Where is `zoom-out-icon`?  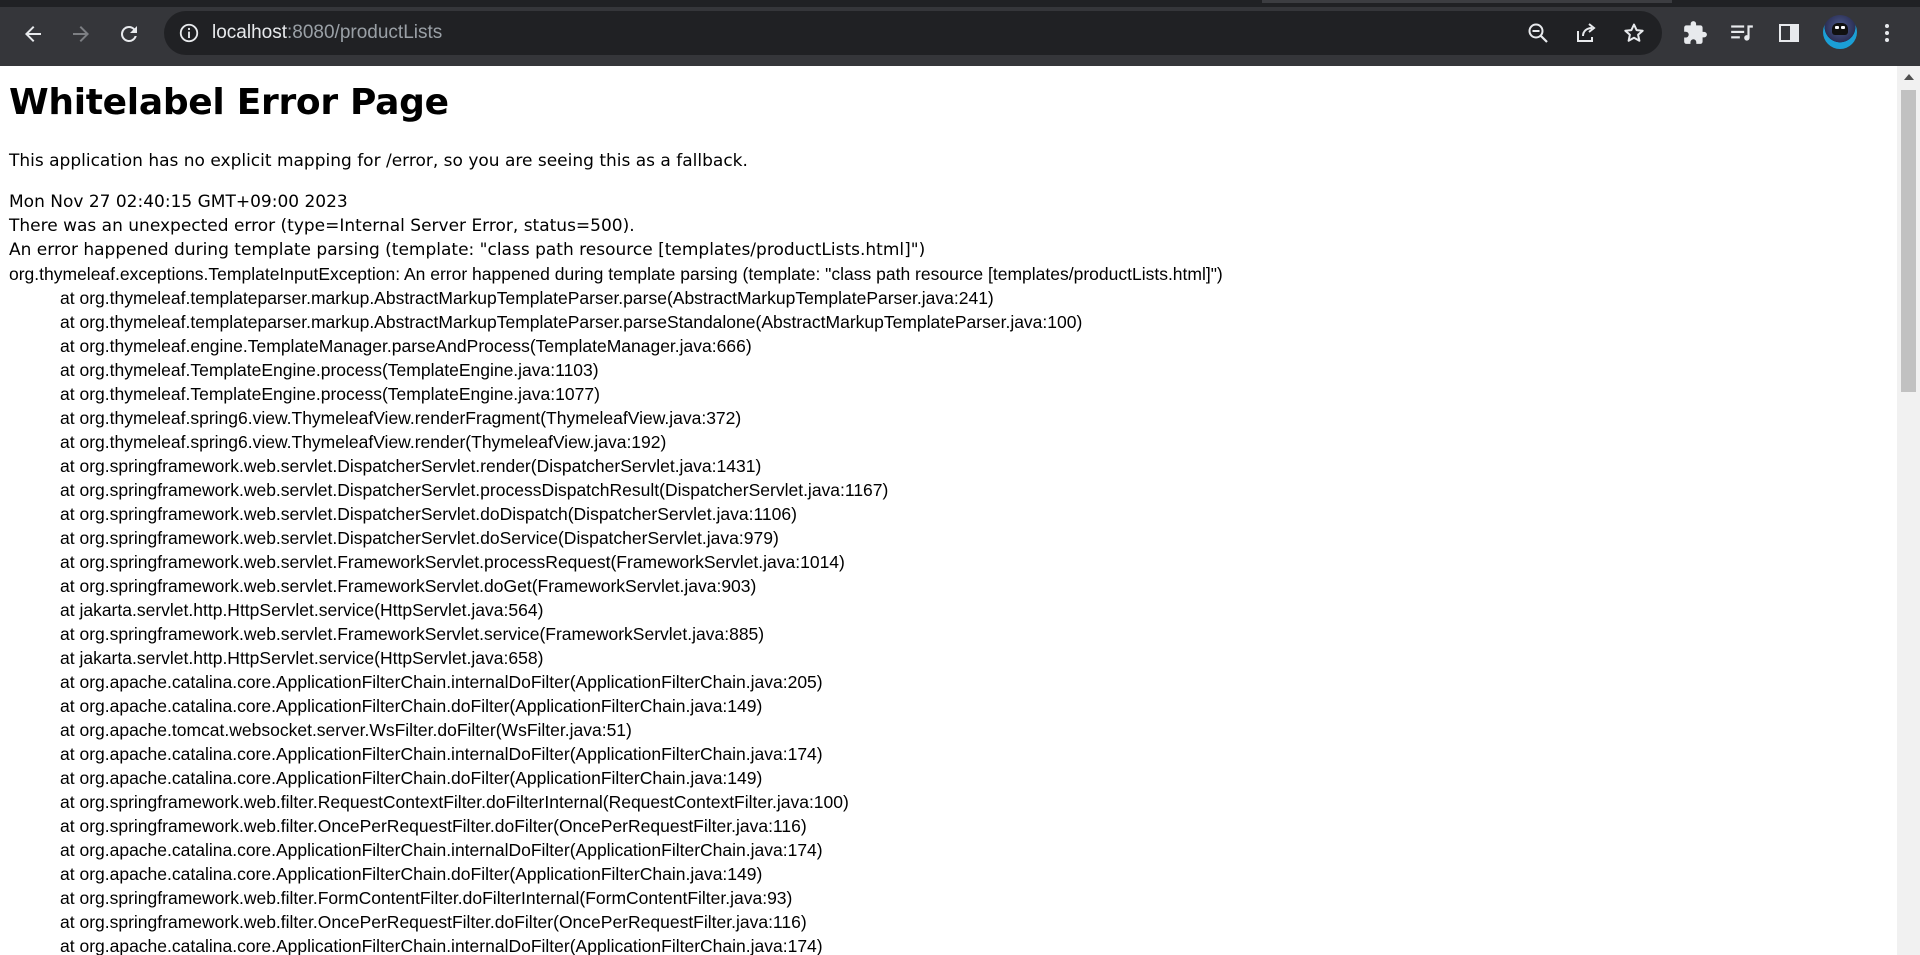
zoom-out-icon is located at coordinates (1538, 33).